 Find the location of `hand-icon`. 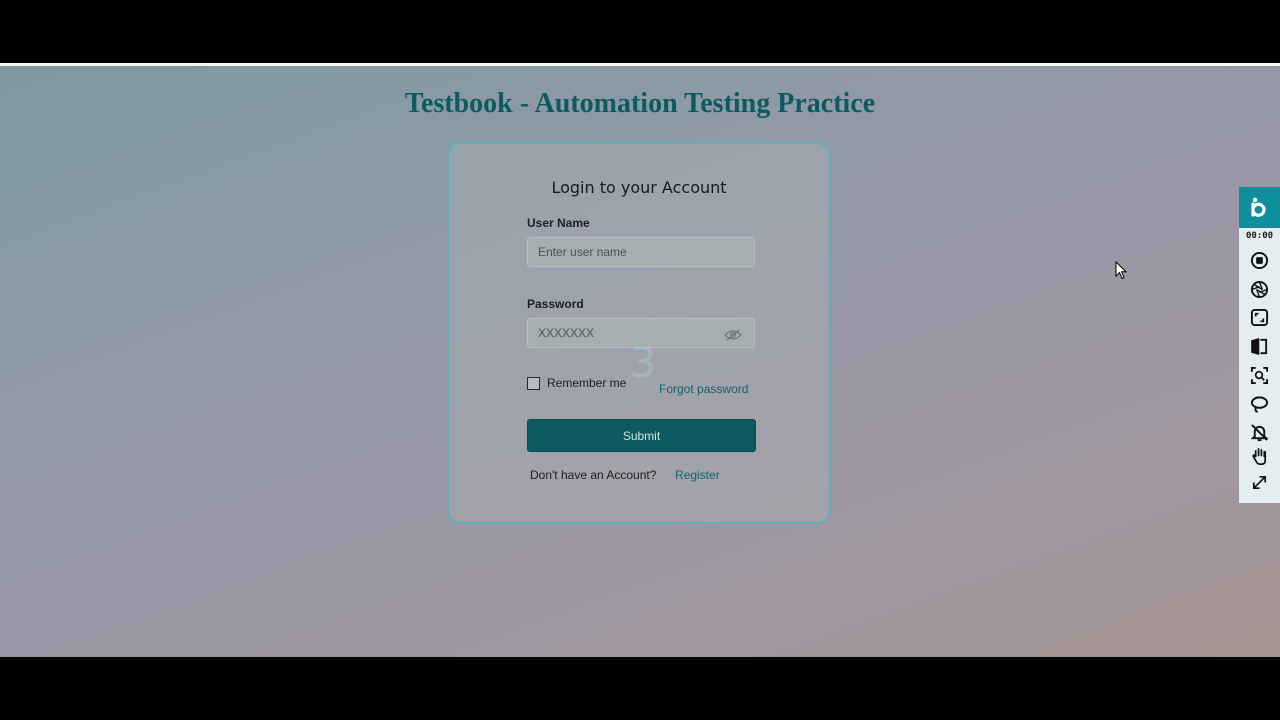

hand-icon is located at coordinates (1259, 456).